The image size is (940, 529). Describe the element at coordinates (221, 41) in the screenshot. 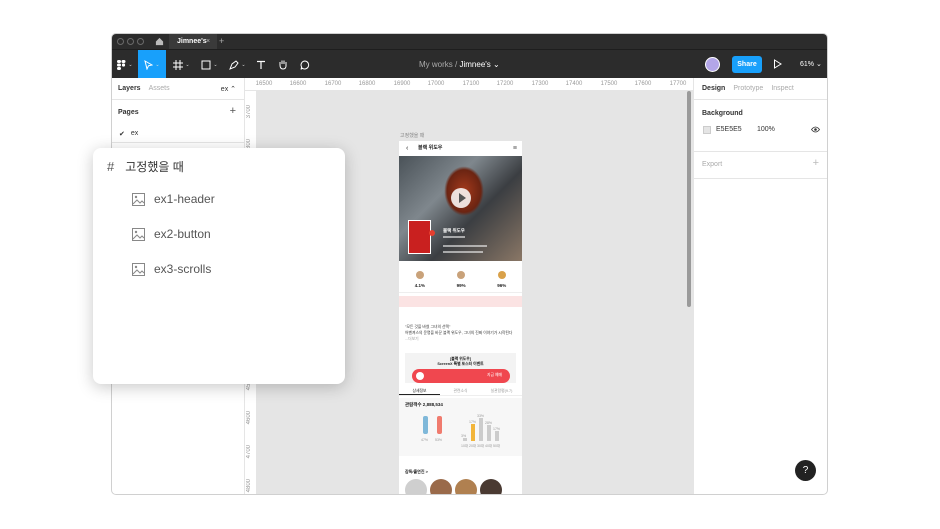

I see `new-tab-button: +` at that location.